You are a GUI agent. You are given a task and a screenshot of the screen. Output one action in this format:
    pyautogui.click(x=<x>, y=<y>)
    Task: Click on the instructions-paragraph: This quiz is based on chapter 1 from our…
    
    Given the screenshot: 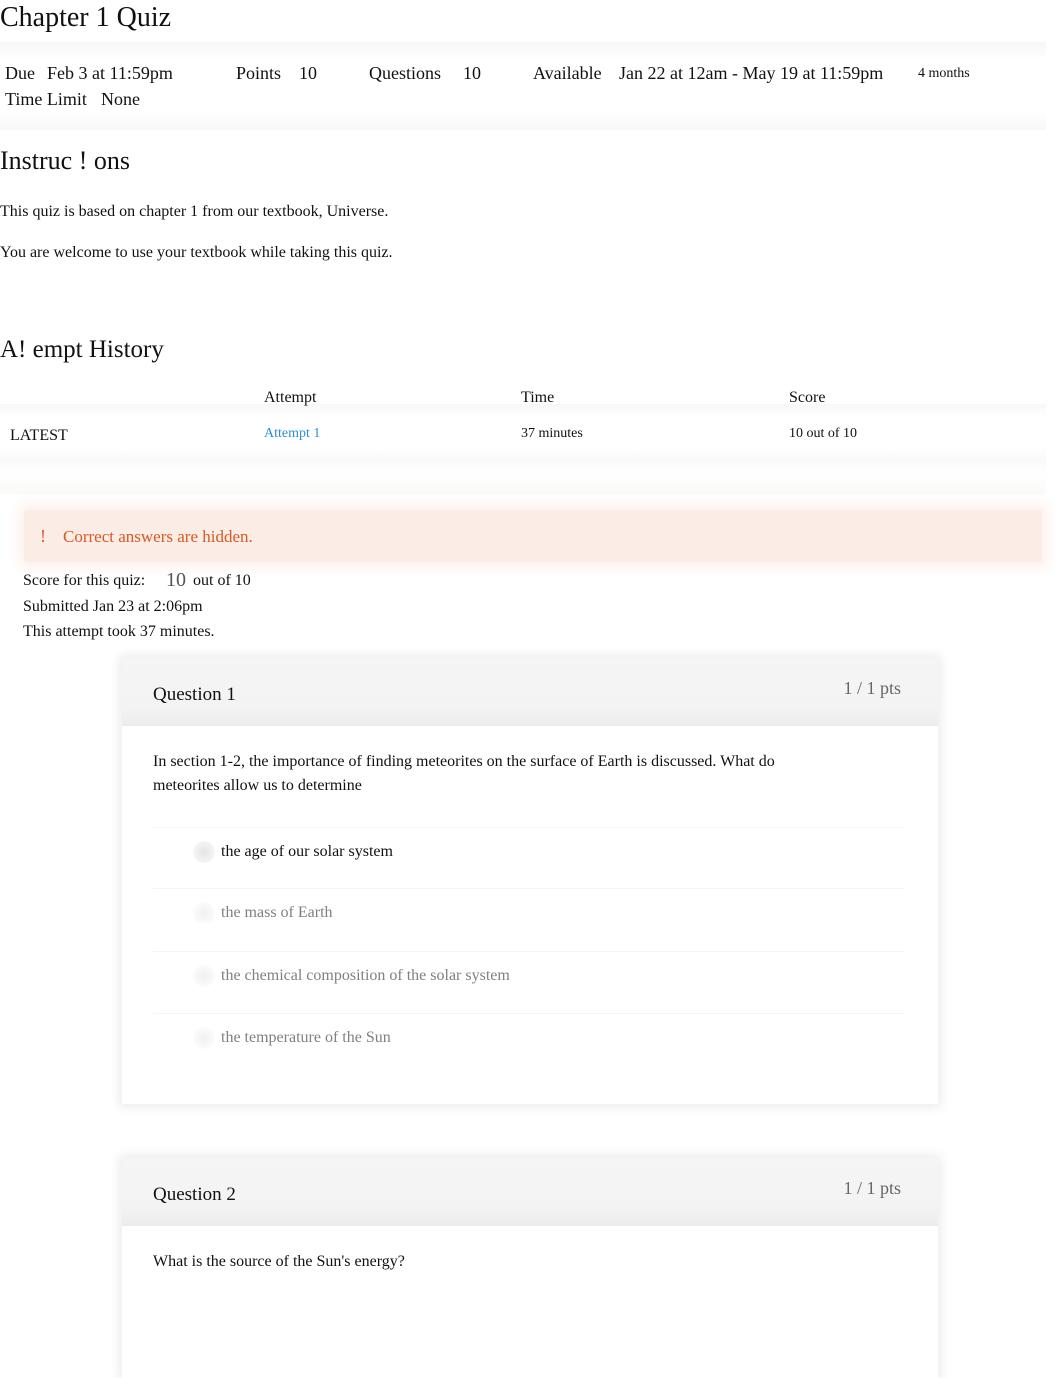 What is the action you would take?
    pyautogui.click(x=194, y=211)
    